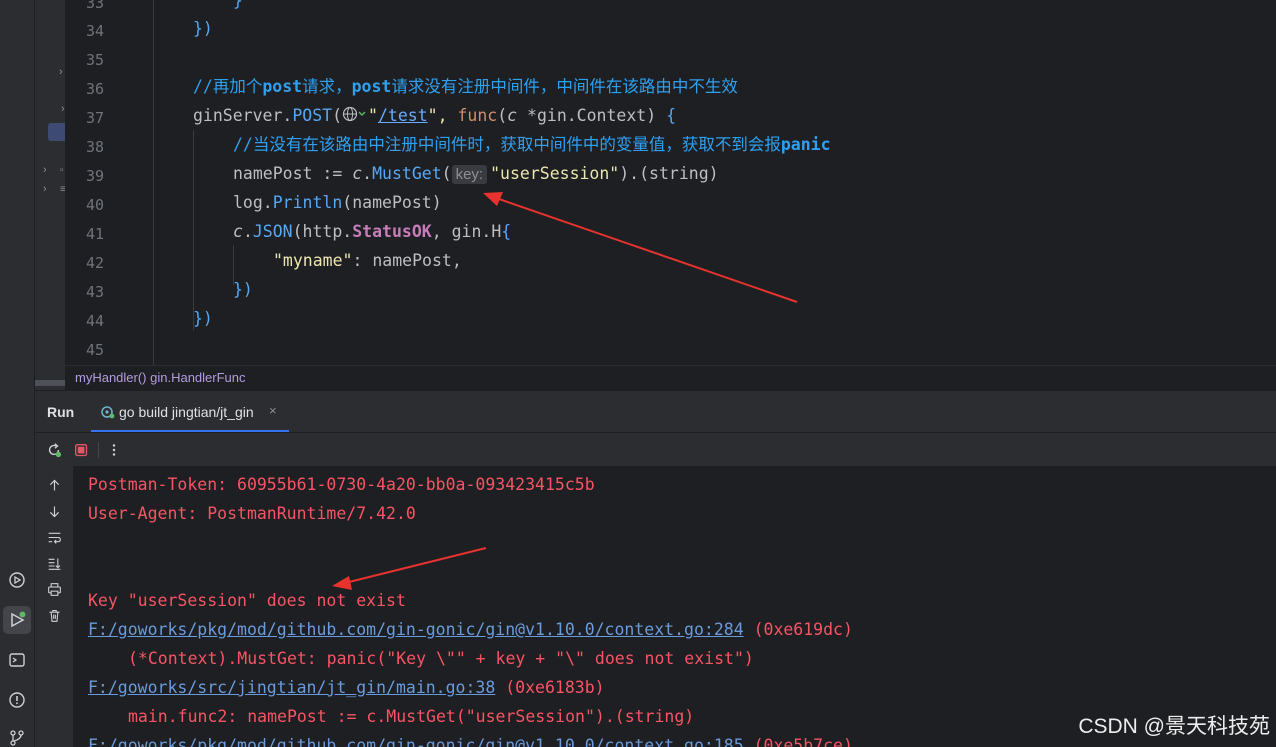 This screenshot has height=747, width=1276. I want to click on watermark: CSDN @景天科技苑, so click(1174, 726).